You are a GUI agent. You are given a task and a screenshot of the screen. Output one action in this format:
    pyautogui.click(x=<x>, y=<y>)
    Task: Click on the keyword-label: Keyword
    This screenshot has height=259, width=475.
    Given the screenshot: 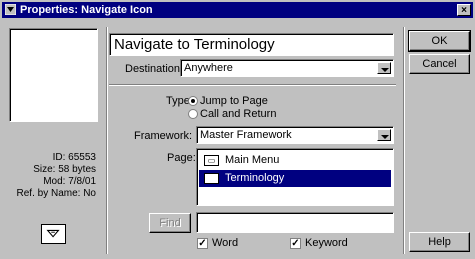 What is the action you would take?
    pyautogui.click(x=326, y=243)
    